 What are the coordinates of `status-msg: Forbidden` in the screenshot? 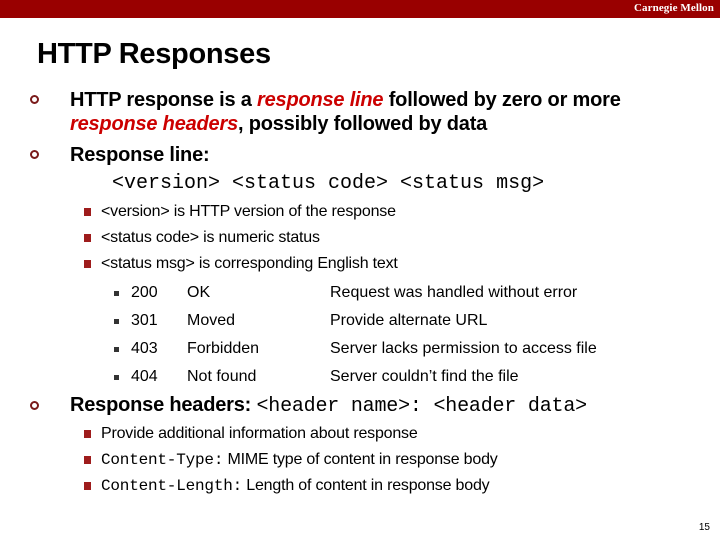 It's located at (223, 348).